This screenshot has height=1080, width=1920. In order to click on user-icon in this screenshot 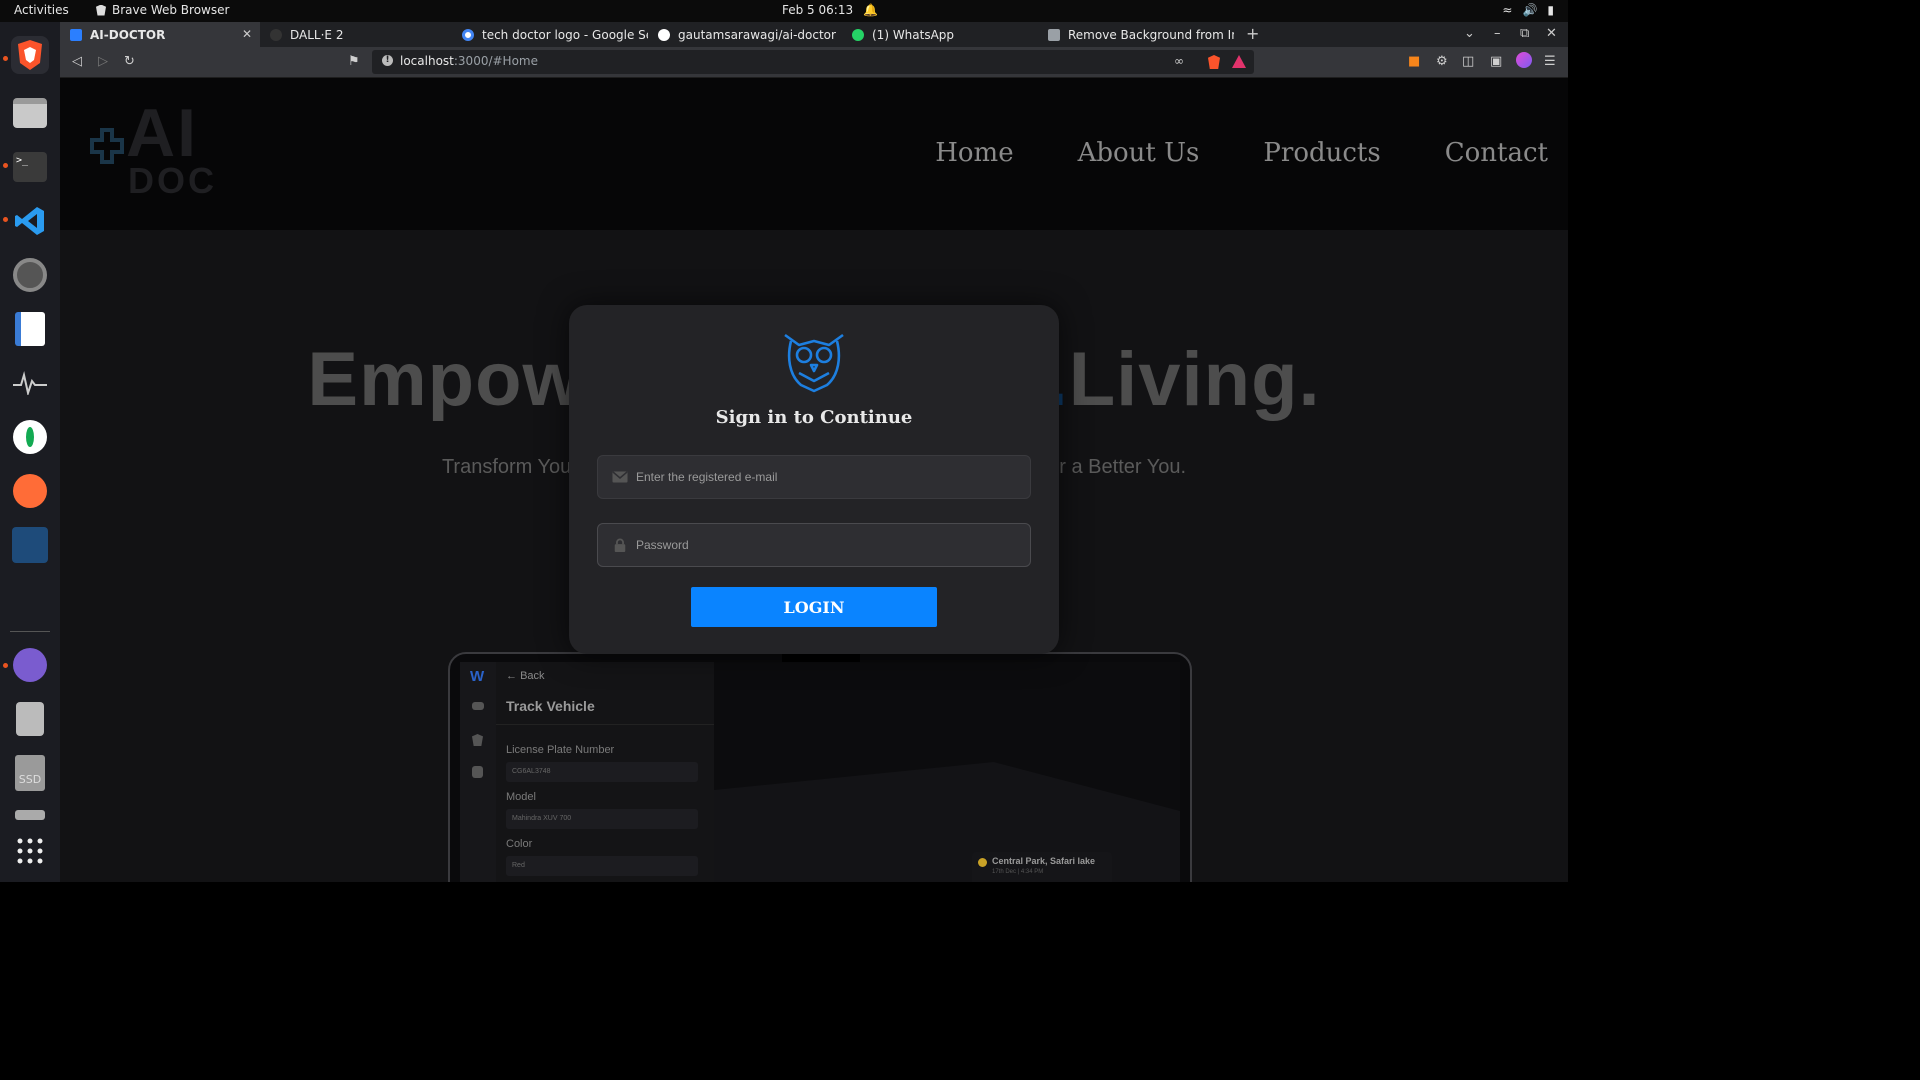, I will do `click(477, 772)`.